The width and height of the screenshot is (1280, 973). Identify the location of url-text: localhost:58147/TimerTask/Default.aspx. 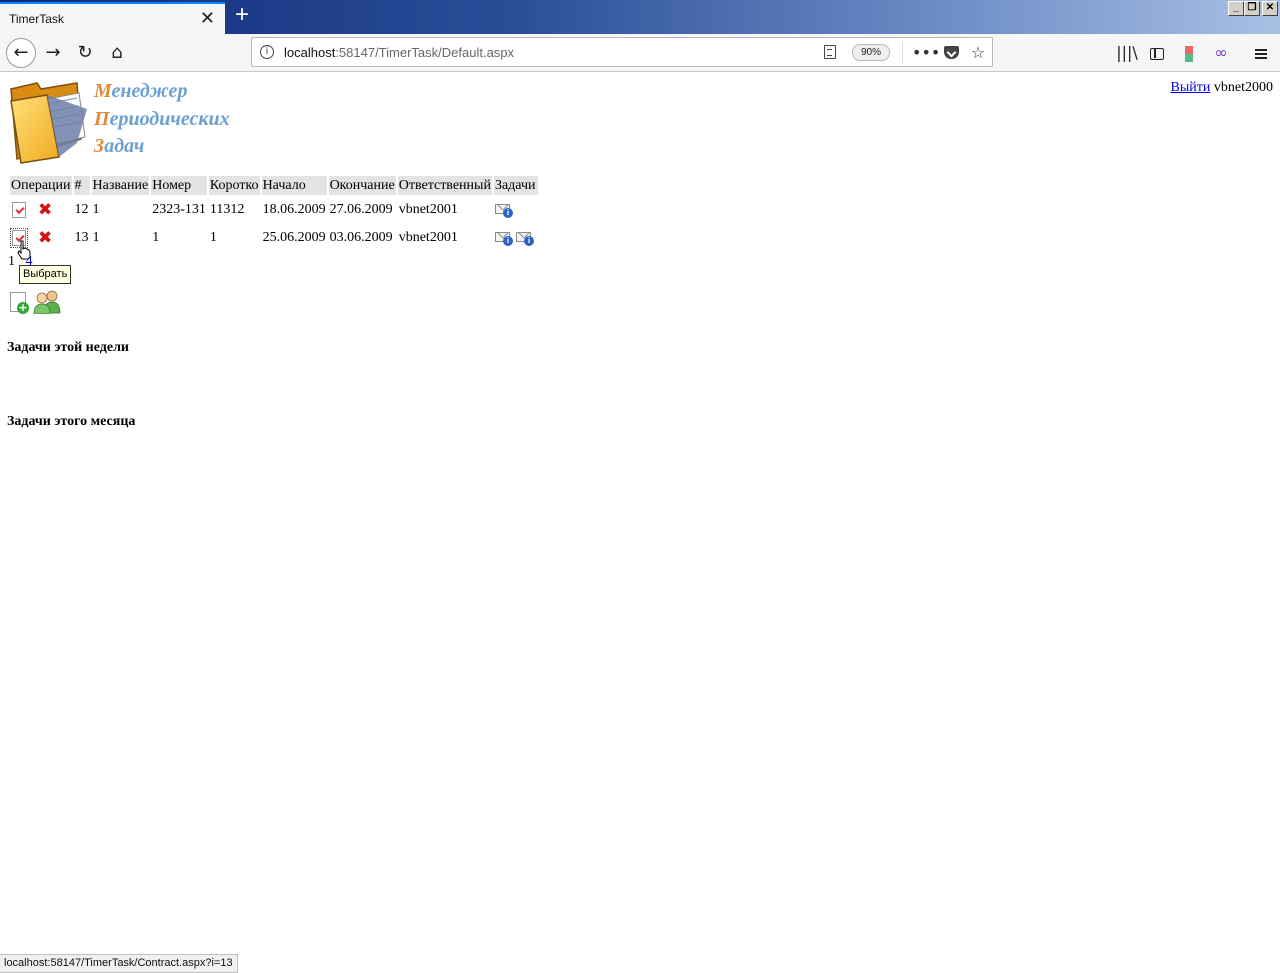
(399, 52).